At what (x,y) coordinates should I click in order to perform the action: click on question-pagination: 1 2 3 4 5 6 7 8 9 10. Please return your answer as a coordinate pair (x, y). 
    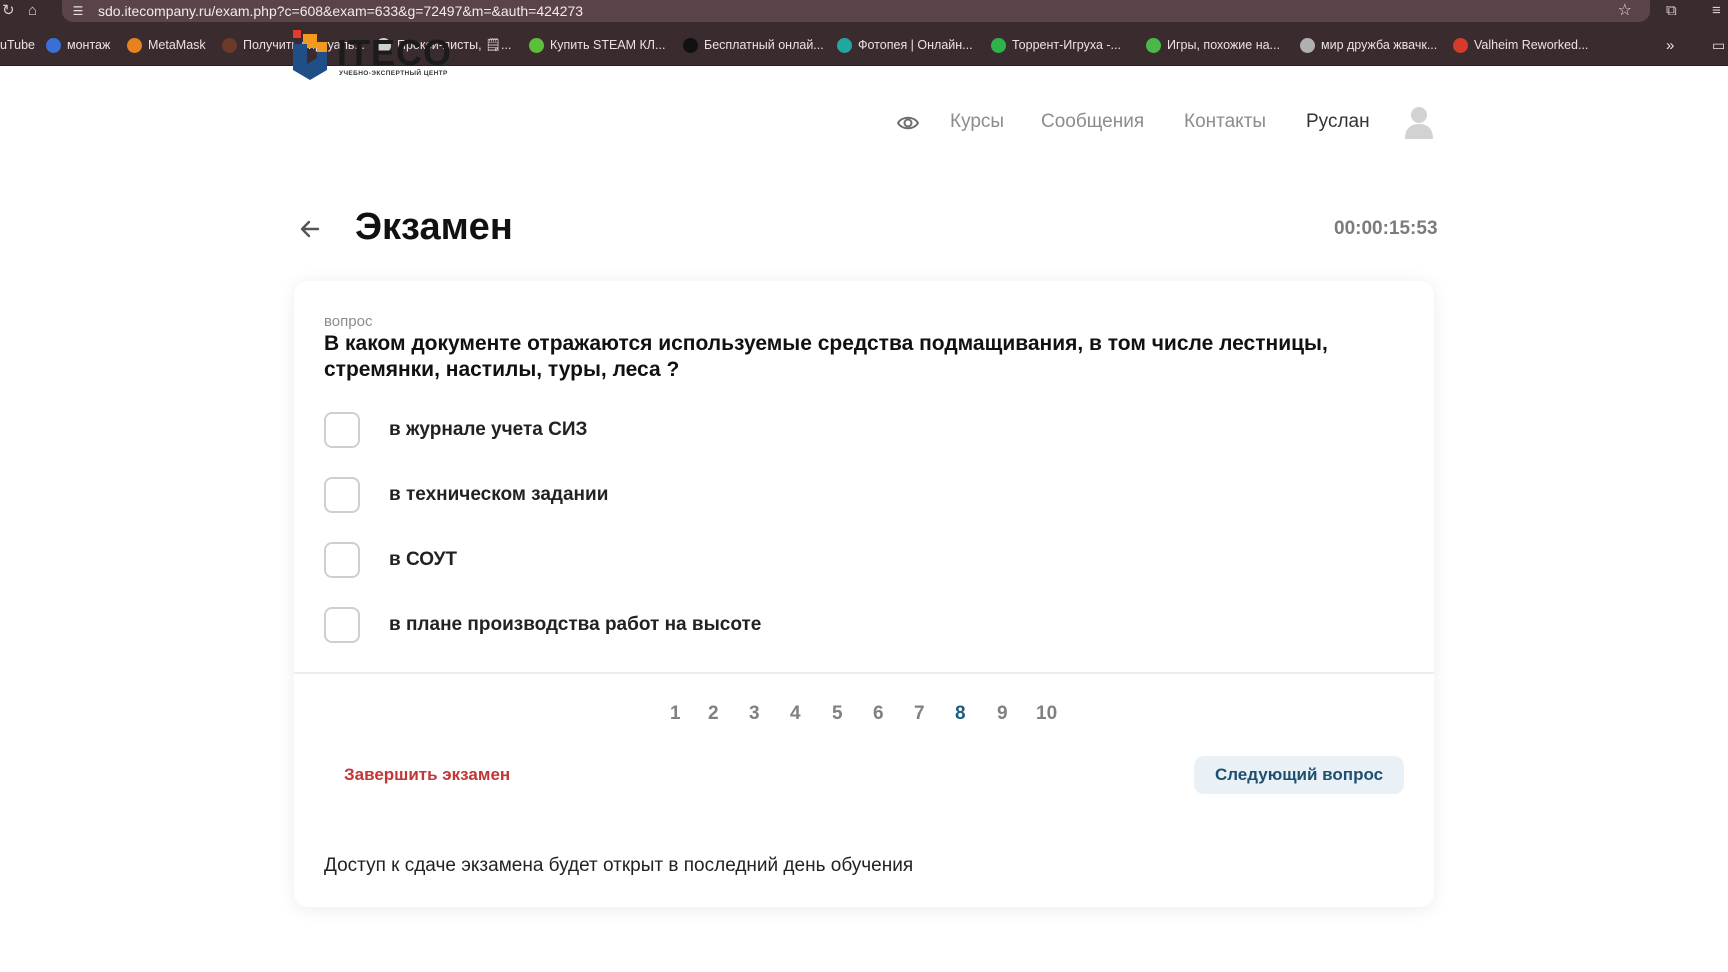
    Looking at the image, I should click on (864, 718).